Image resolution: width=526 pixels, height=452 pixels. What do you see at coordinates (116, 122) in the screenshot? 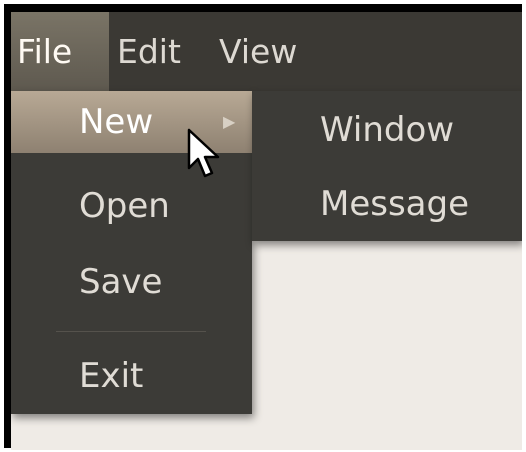
I see `menu-item-new-label: New` at bounding box center [116, 122].